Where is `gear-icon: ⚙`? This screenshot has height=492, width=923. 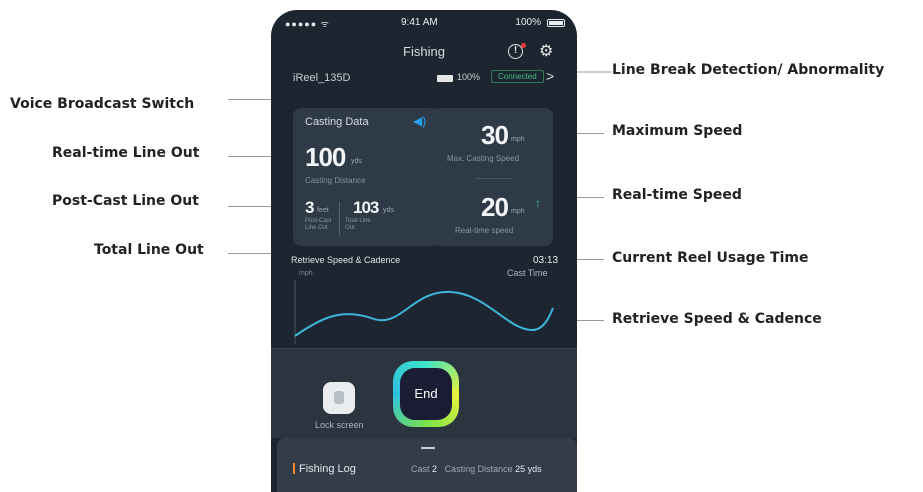
gear-icon: ⚙ is located at coordinates (546, 51).